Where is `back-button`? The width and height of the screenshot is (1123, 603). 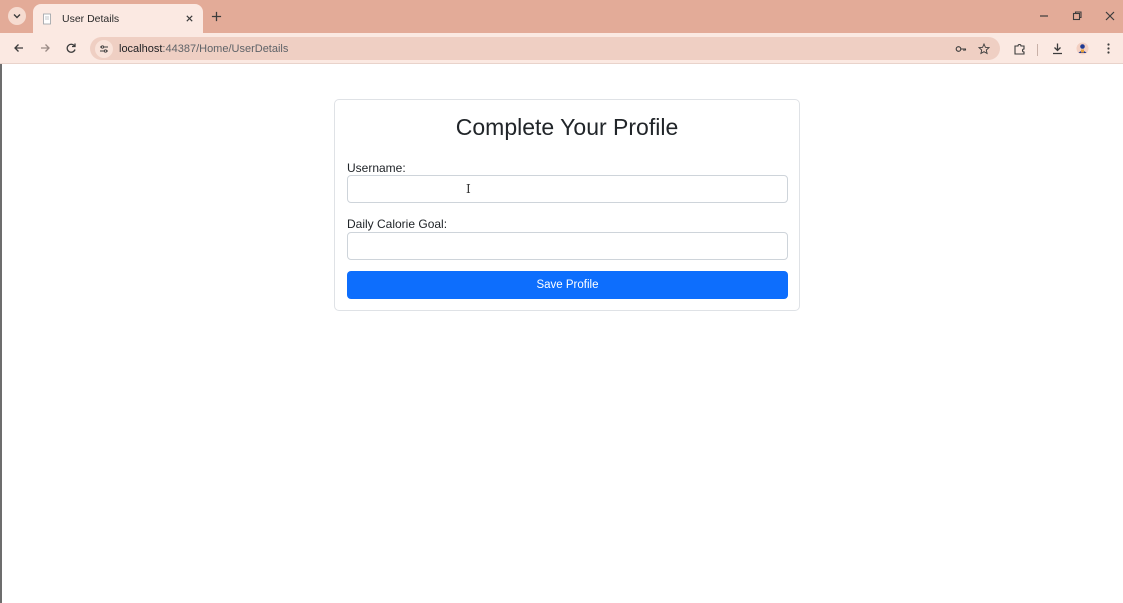
back-button is located at coordinates (19, 48).